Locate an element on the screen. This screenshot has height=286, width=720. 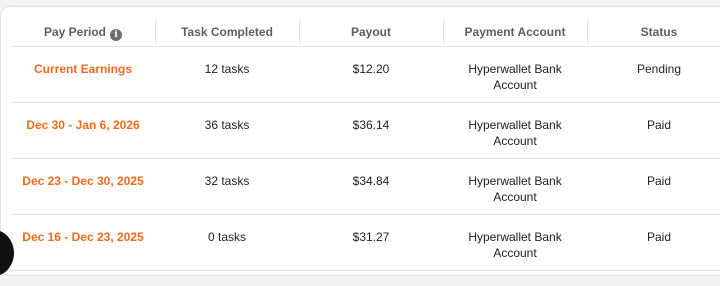
header-payout: Payout is located at coordinates (371, 31).